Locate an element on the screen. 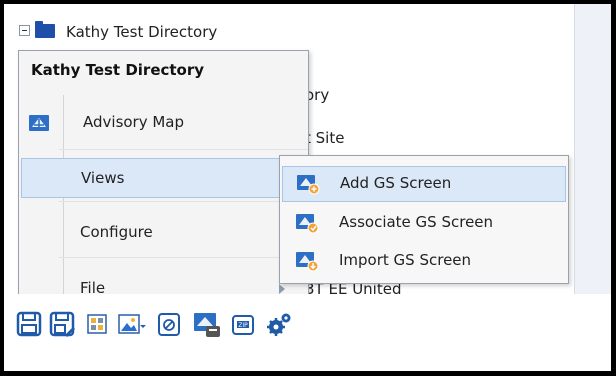 Image resolution: width=616 pixels, height=376 pixels. associate-gs-screen-icon is located at coordinates (307, 223).